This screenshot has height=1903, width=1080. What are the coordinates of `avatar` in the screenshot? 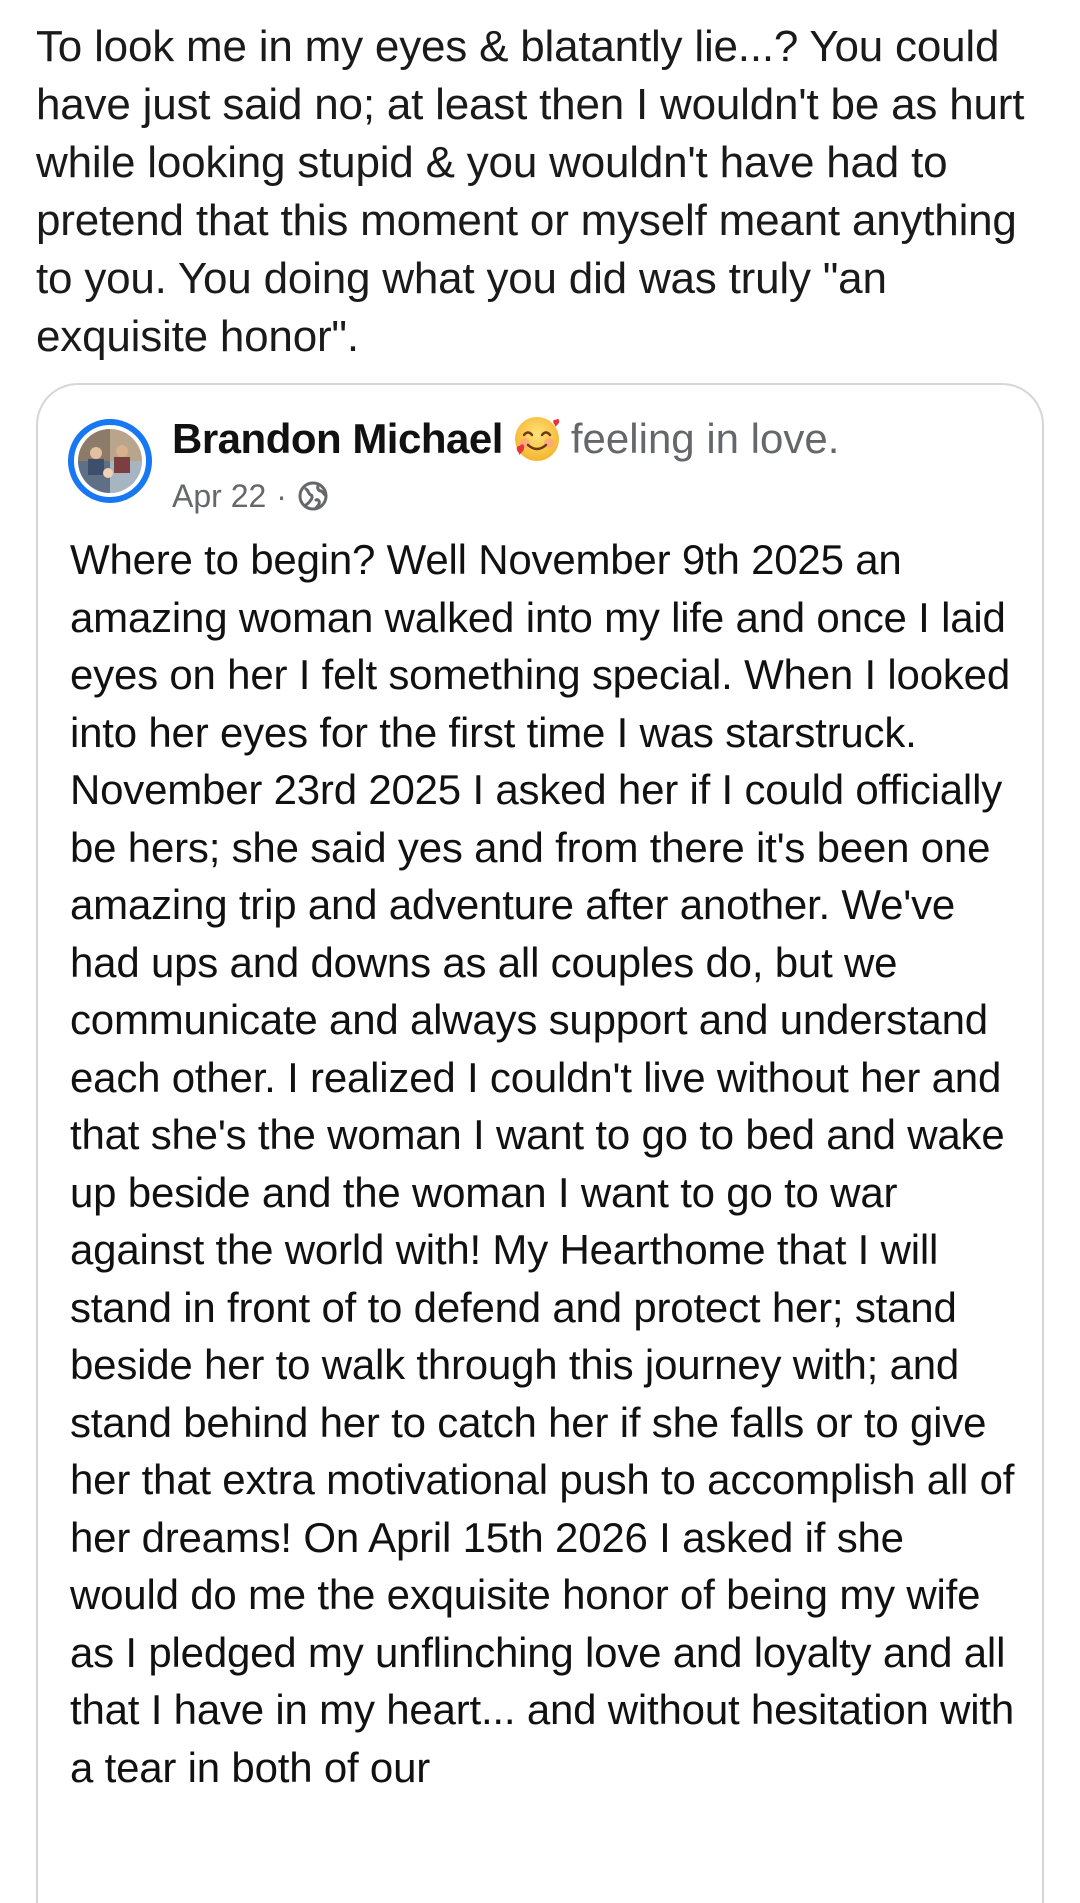 It's located at (110, 461).